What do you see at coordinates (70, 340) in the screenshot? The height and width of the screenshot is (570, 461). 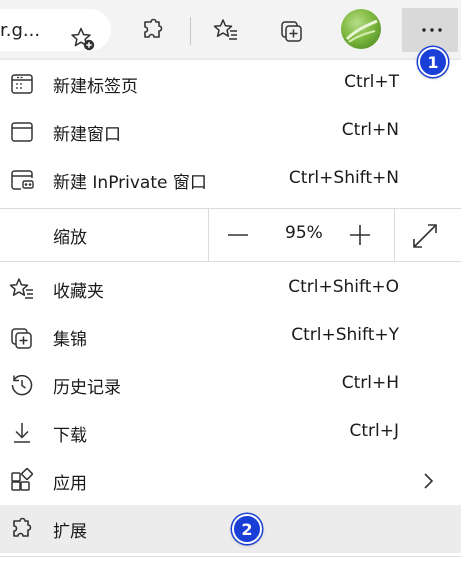 I see `menu-item-label: 集锦` at bounding box center [70, 340].